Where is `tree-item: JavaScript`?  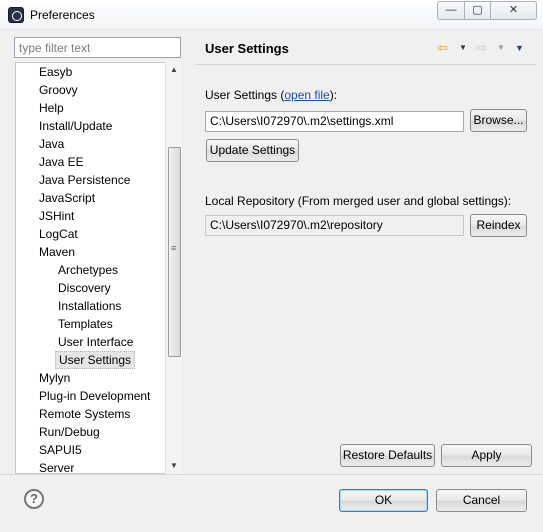
tree-item: JavaScript is located at coordinates (67, 198).